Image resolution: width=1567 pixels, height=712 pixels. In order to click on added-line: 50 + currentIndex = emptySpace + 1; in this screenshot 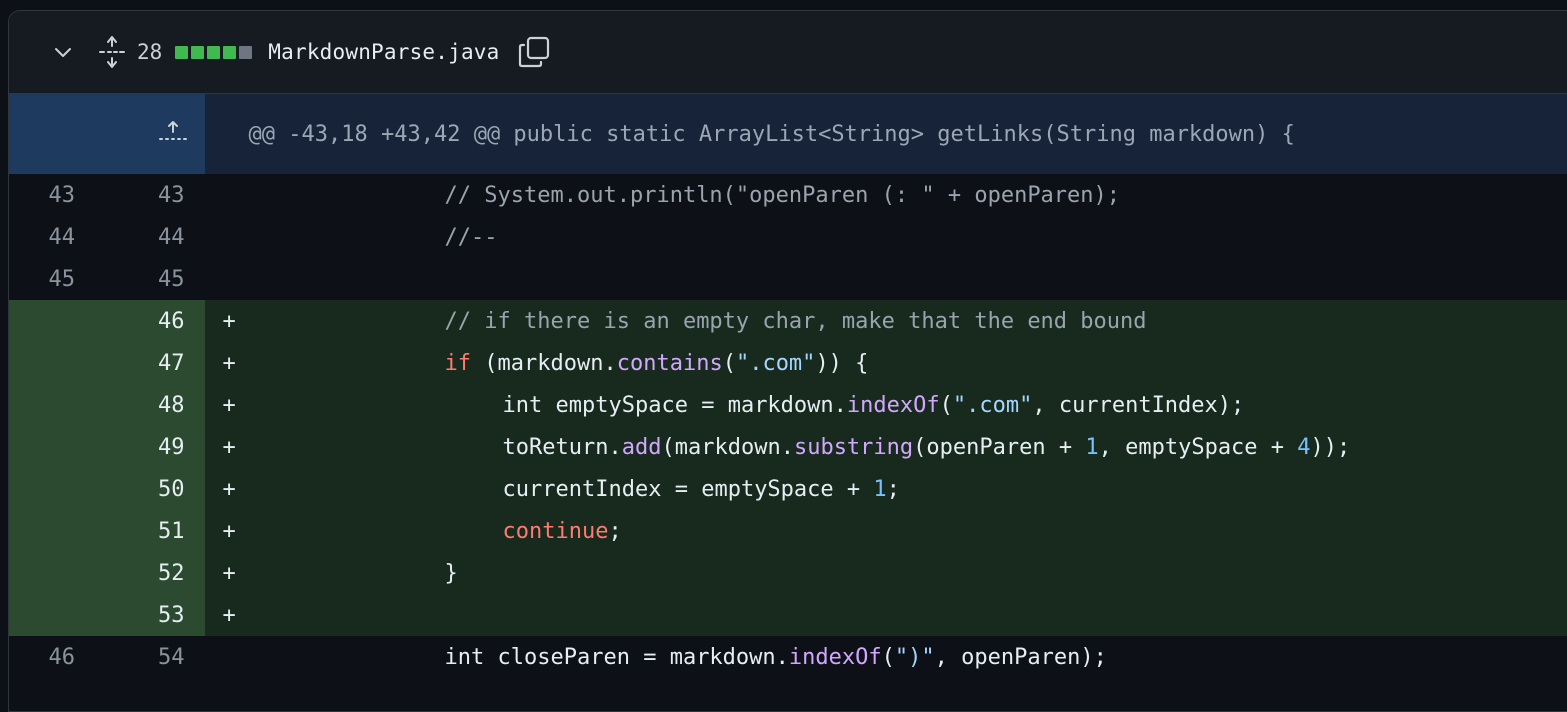, I will do `click(788, 489)`.